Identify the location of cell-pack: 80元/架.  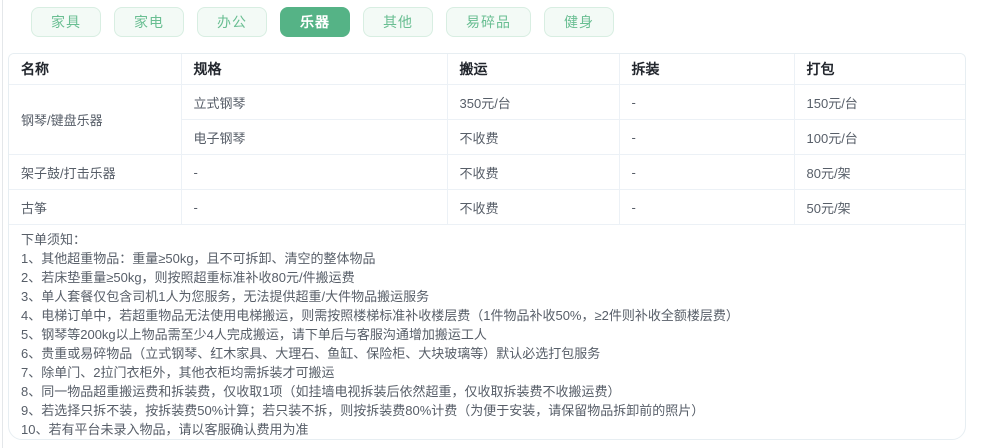
(879, 172).